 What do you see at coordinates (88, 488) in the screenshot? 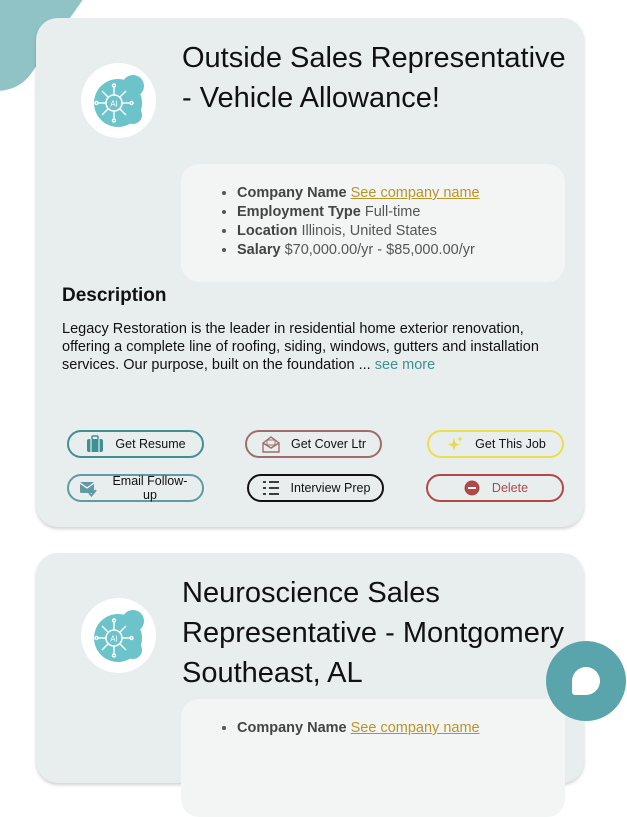
I see `email-check-icon` at bounding box center [88, 488].